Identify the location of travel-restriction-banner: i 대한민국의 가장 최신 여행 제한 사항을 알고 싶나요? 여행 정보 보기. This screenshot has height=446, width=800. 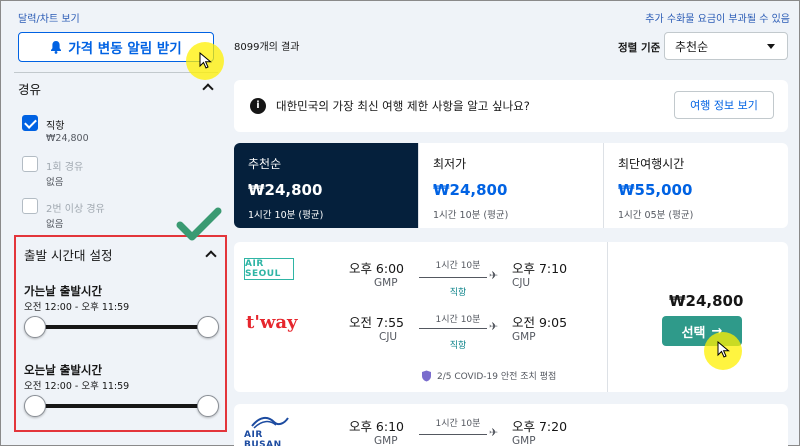
(511, 106).